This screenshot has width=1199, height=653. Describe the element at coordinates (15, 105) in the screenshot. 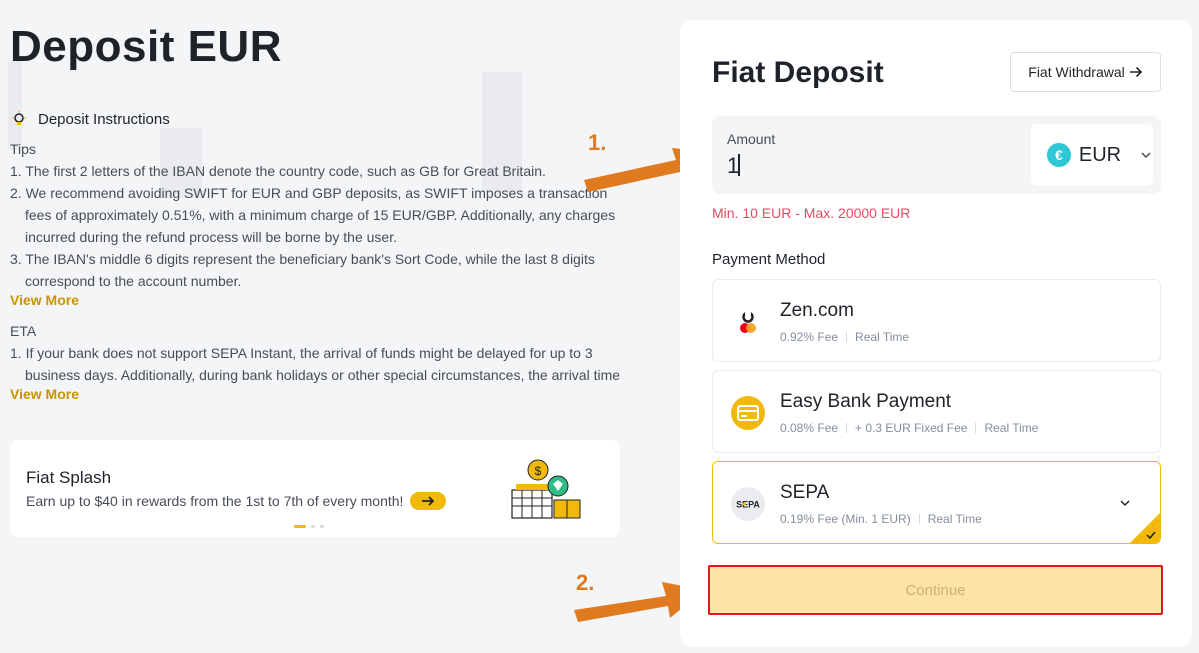

I see `background-decoration` at that location.